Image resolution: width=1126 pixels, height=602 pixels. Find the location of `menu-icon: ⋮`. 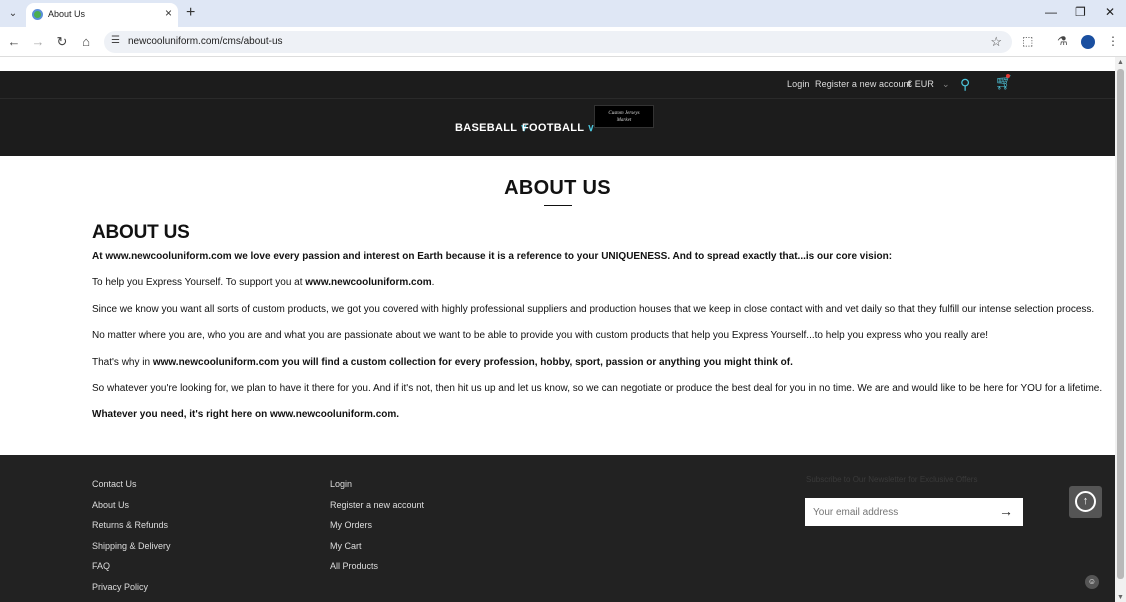

menu-icon: ⋮ is located at coordinates (1113, 41).